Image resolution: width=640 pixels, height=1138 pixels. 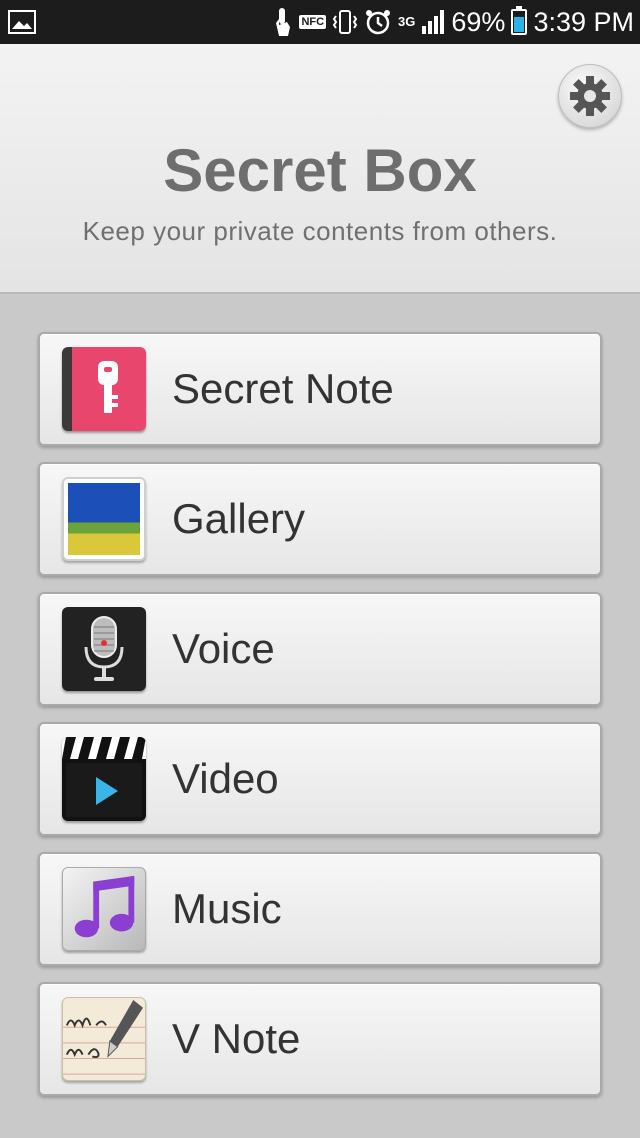 What do you see at coordinates (519, 24) in the screenshot?
I see `battery-fill` at bounding box center [519, 24].